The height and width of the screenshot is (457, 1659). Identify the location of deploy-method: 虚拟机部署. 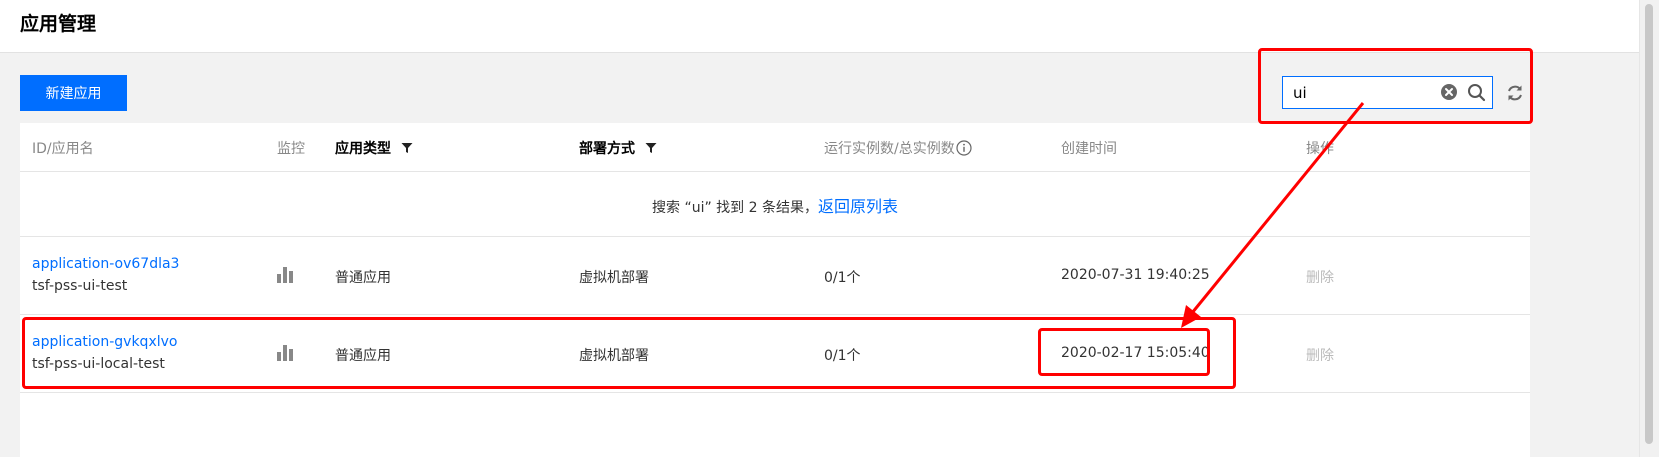
(614, 278).